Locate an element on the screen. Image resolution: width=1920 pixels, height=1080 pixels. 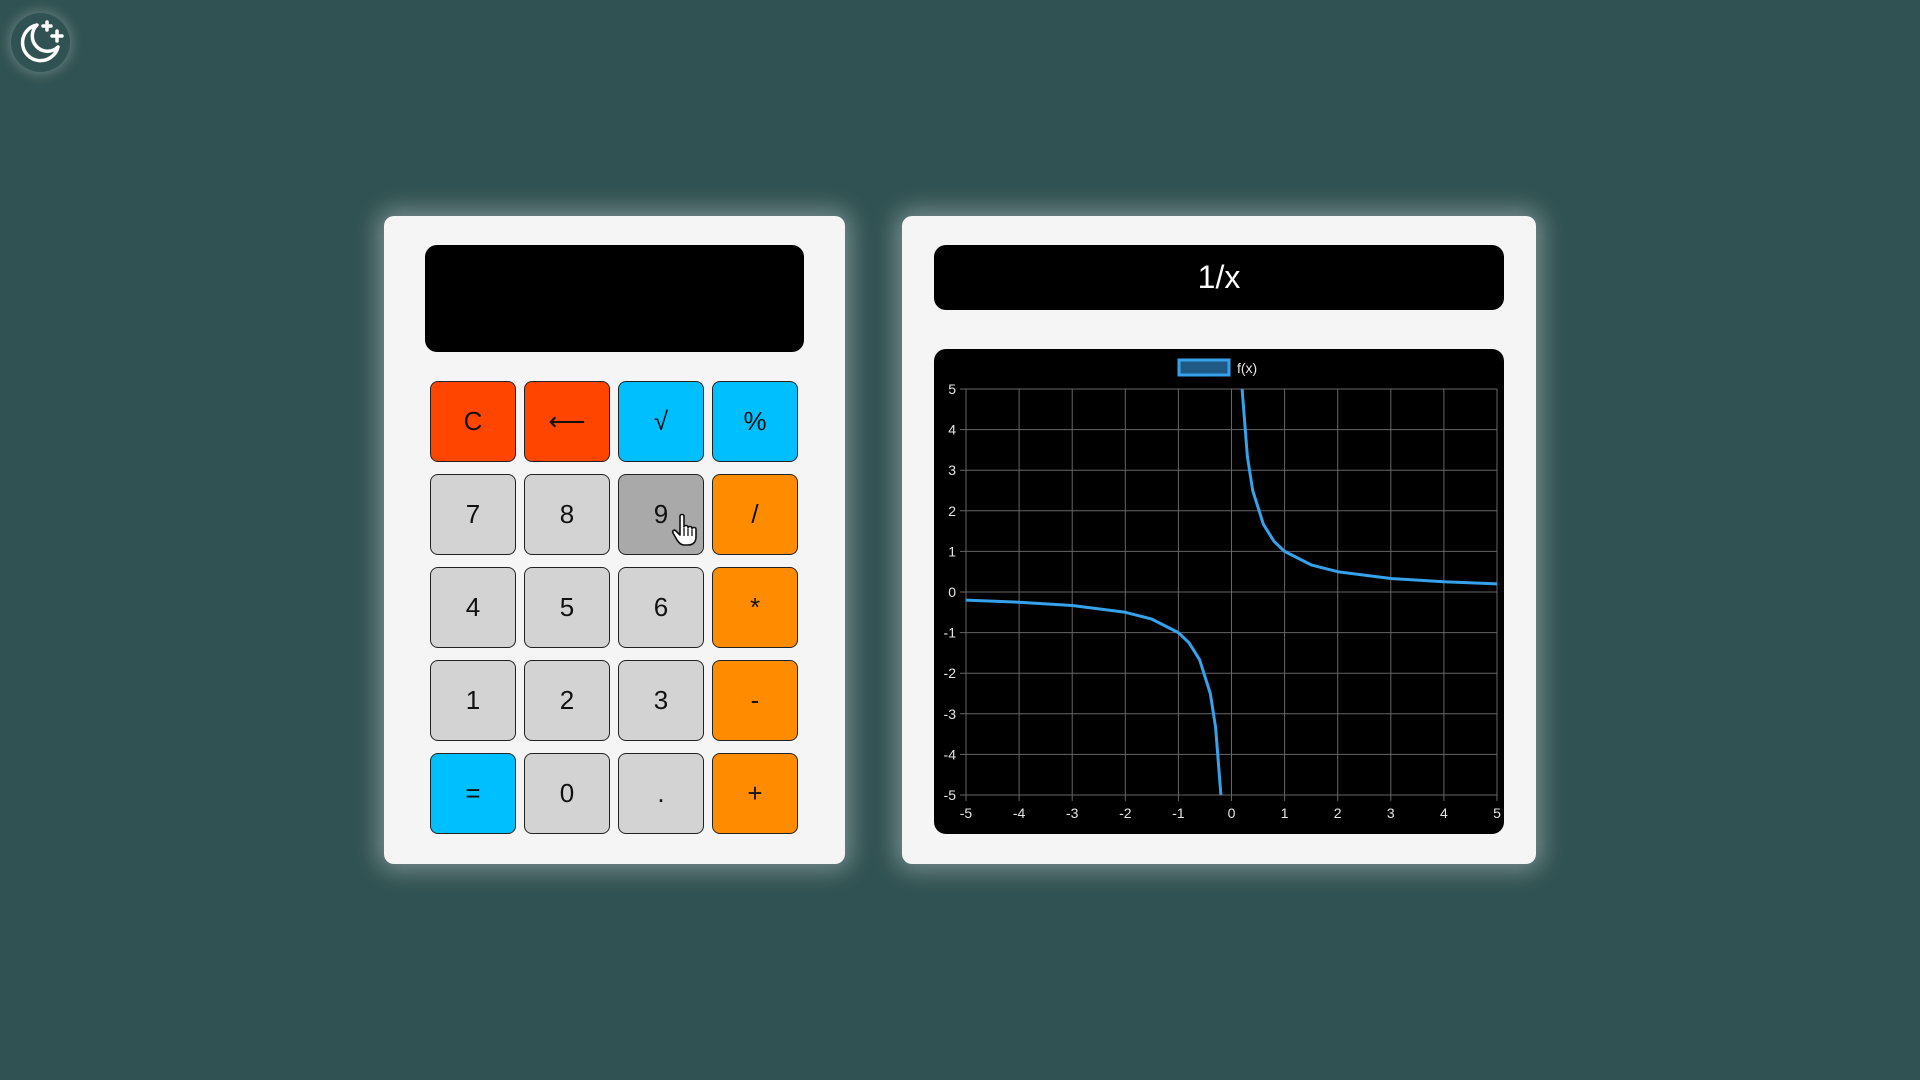
percent-button: % is located at coordinates (755, 421).